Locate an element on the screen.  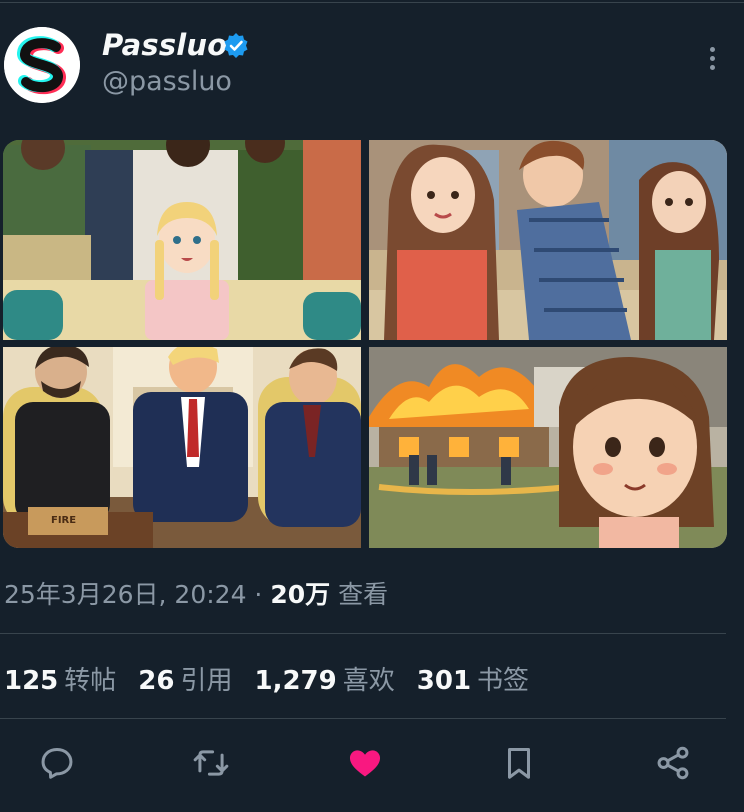
stylized-s-logo-icon is located at coordinates (42, 65).